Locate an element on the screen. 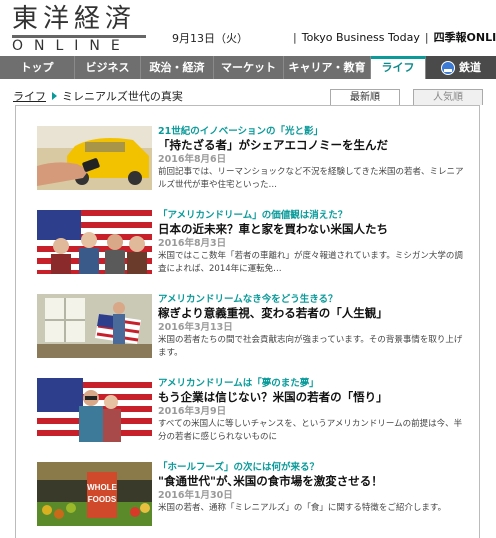 Image resolution: width=496 pixels, height=538 pixels. article-thumbnail: WHOLE FOODS is located at coordinates (94, 494).